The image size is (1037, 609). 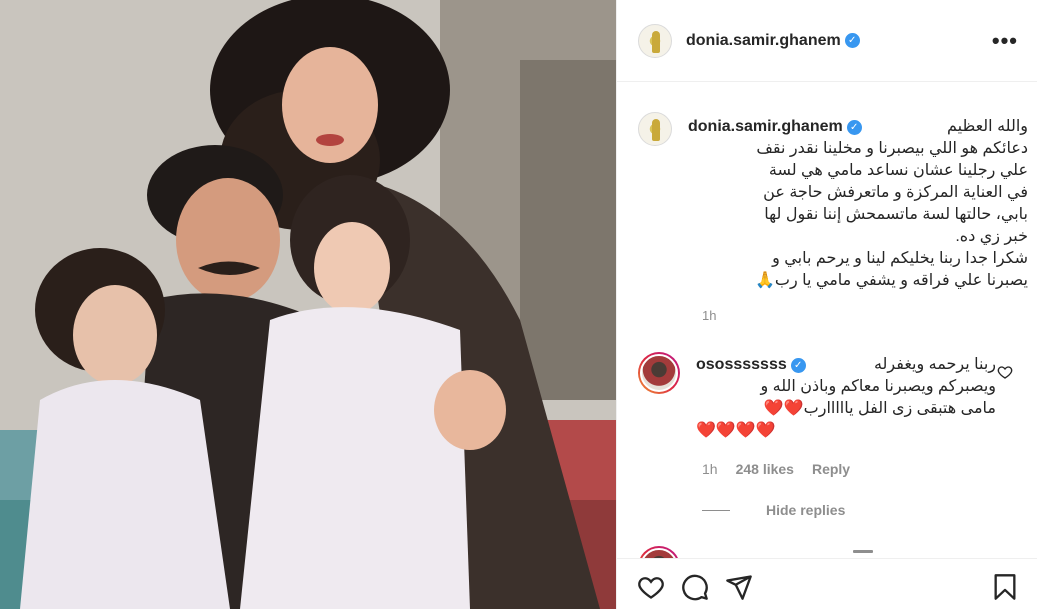 What do you see at coordinates (991, 236) in the screenshot?
I see `caption-line: خبر زي ده.` at bounding box center [991, 236].